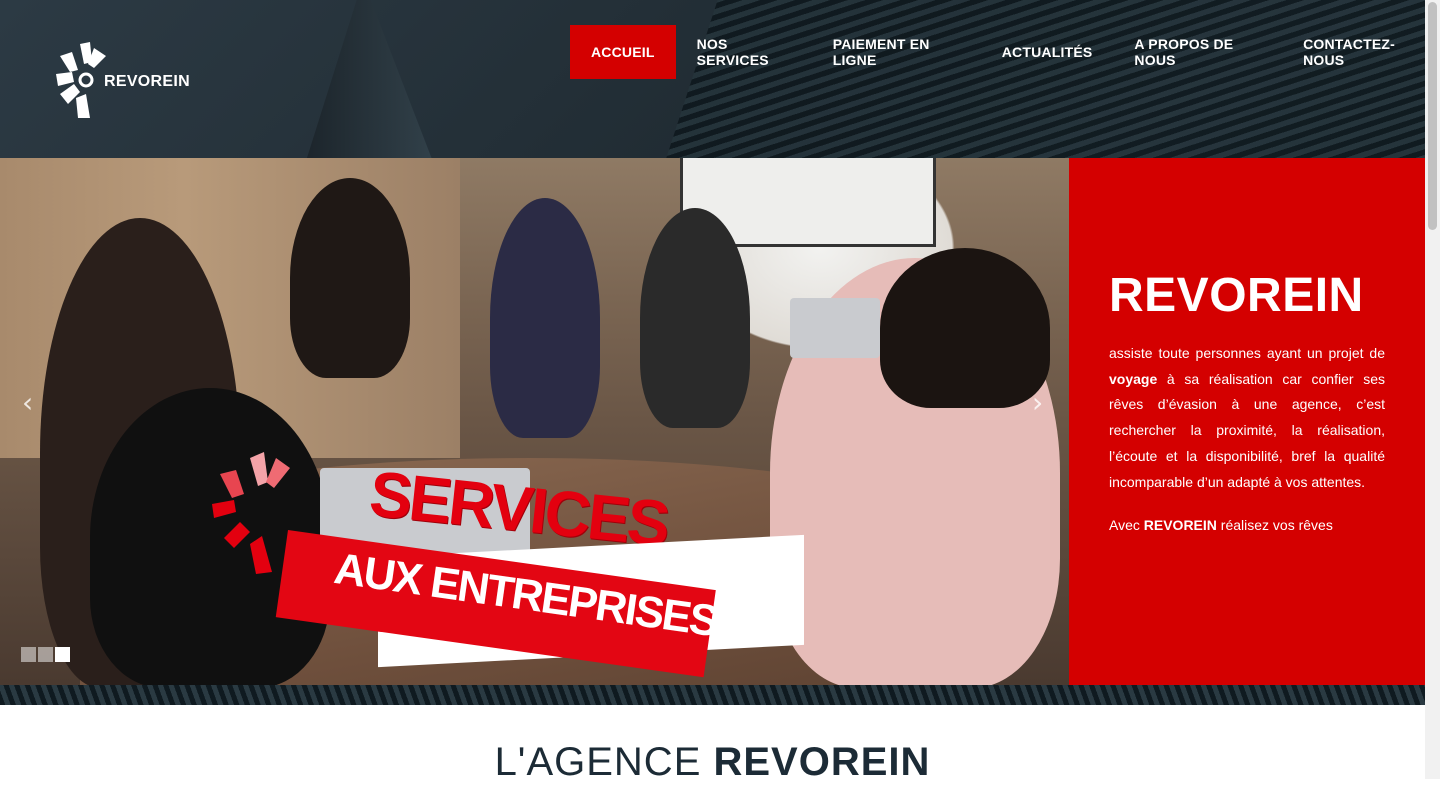 The image size is (1440, 785). Describe the element at coordinates (81, 80) in the screenshot. I see `revorein-logo-icon` at that location.